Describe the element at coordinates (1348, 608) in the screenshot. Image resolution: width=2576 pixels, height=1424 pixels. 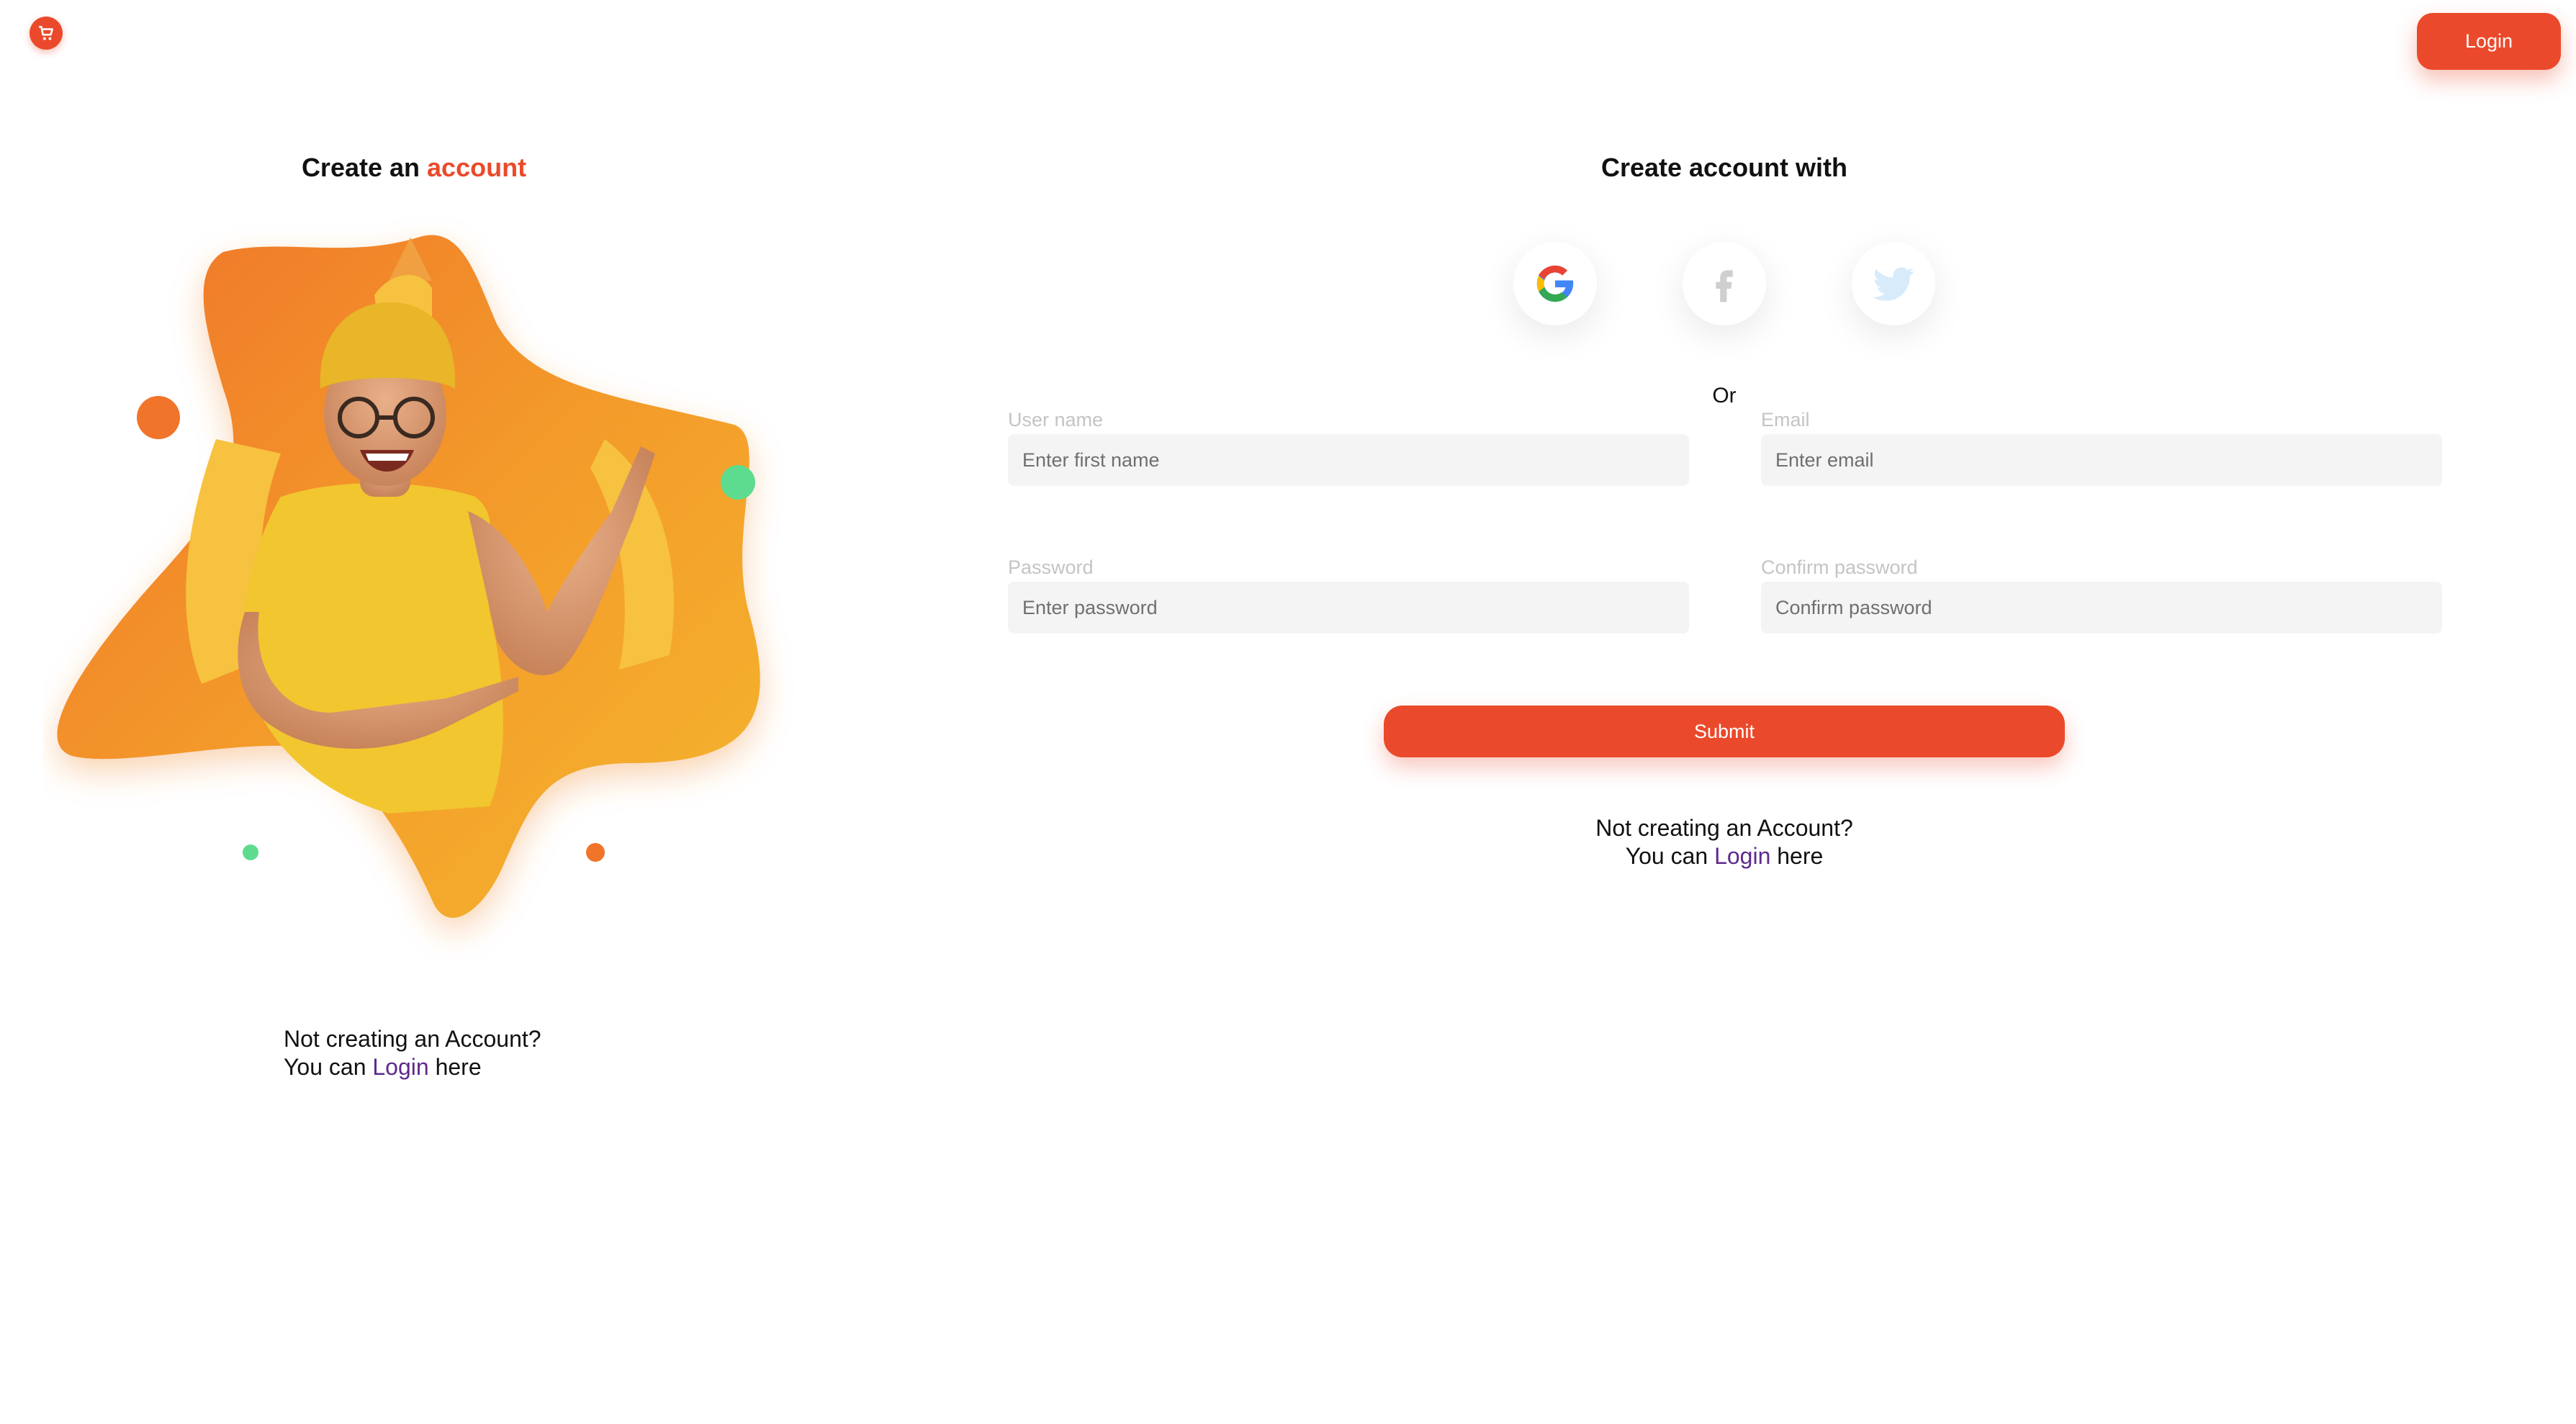
I see `password-input` at that location.